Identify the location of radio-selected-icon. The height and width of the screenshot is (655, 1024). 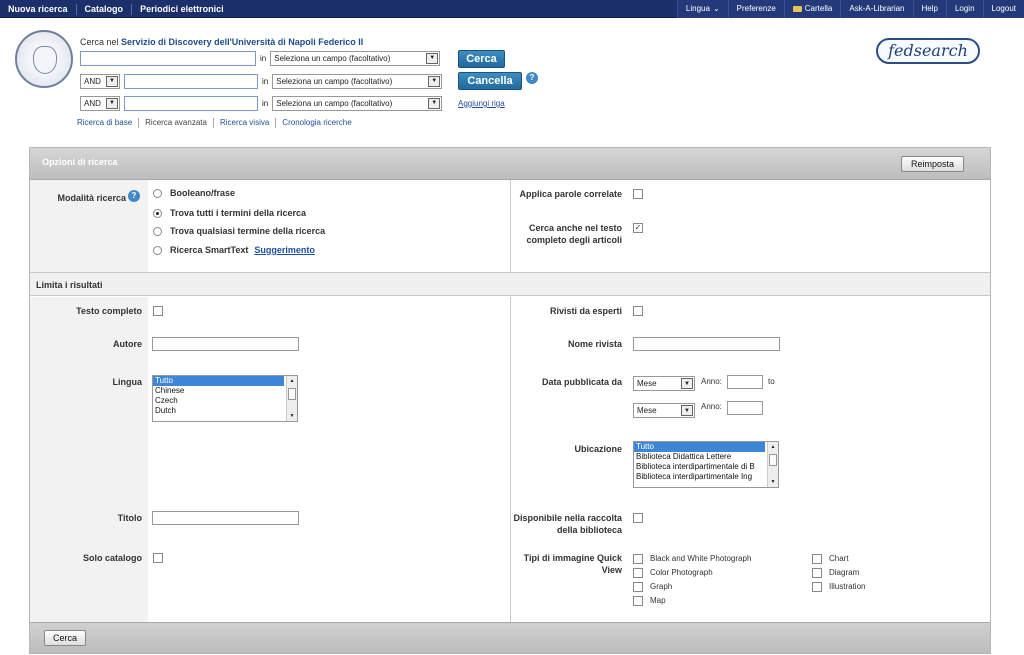
(157, 213).